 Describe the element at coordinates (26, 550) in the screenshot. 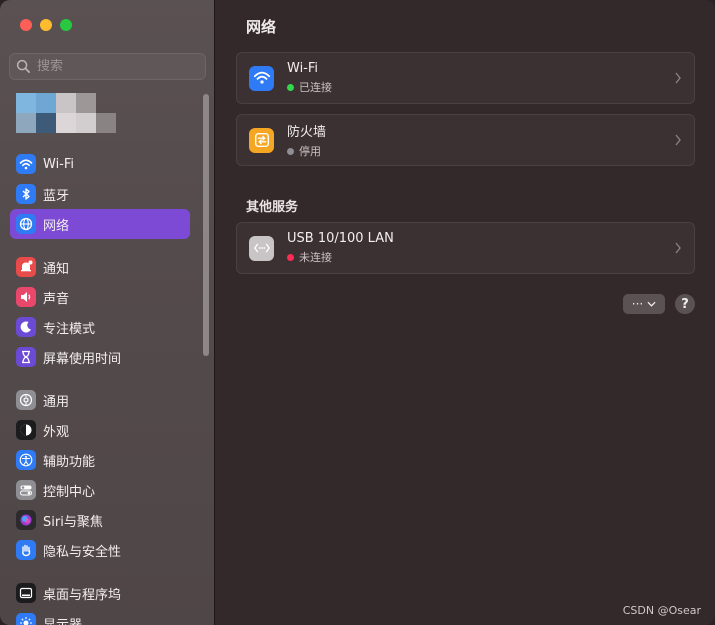

I see `hand-icon` at that location.